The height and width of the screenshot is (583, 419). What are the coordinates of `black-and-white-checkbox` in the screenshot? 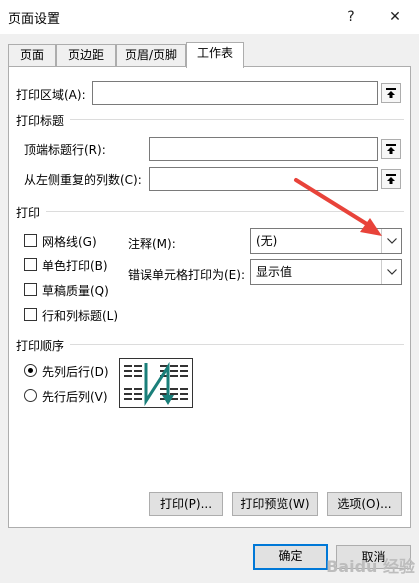 It's located at (30, 264).